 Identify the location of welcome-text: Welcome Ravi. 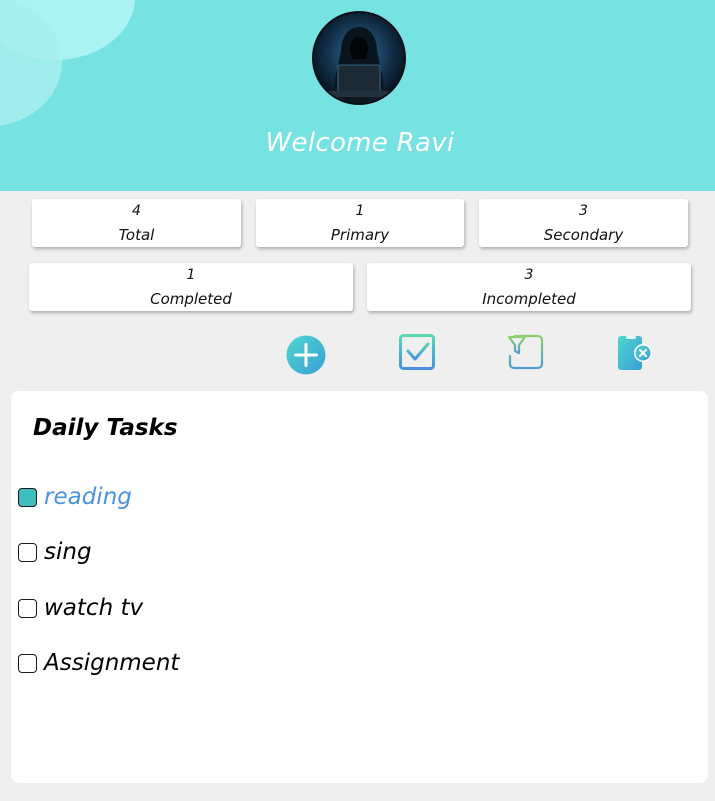
(360, 143).